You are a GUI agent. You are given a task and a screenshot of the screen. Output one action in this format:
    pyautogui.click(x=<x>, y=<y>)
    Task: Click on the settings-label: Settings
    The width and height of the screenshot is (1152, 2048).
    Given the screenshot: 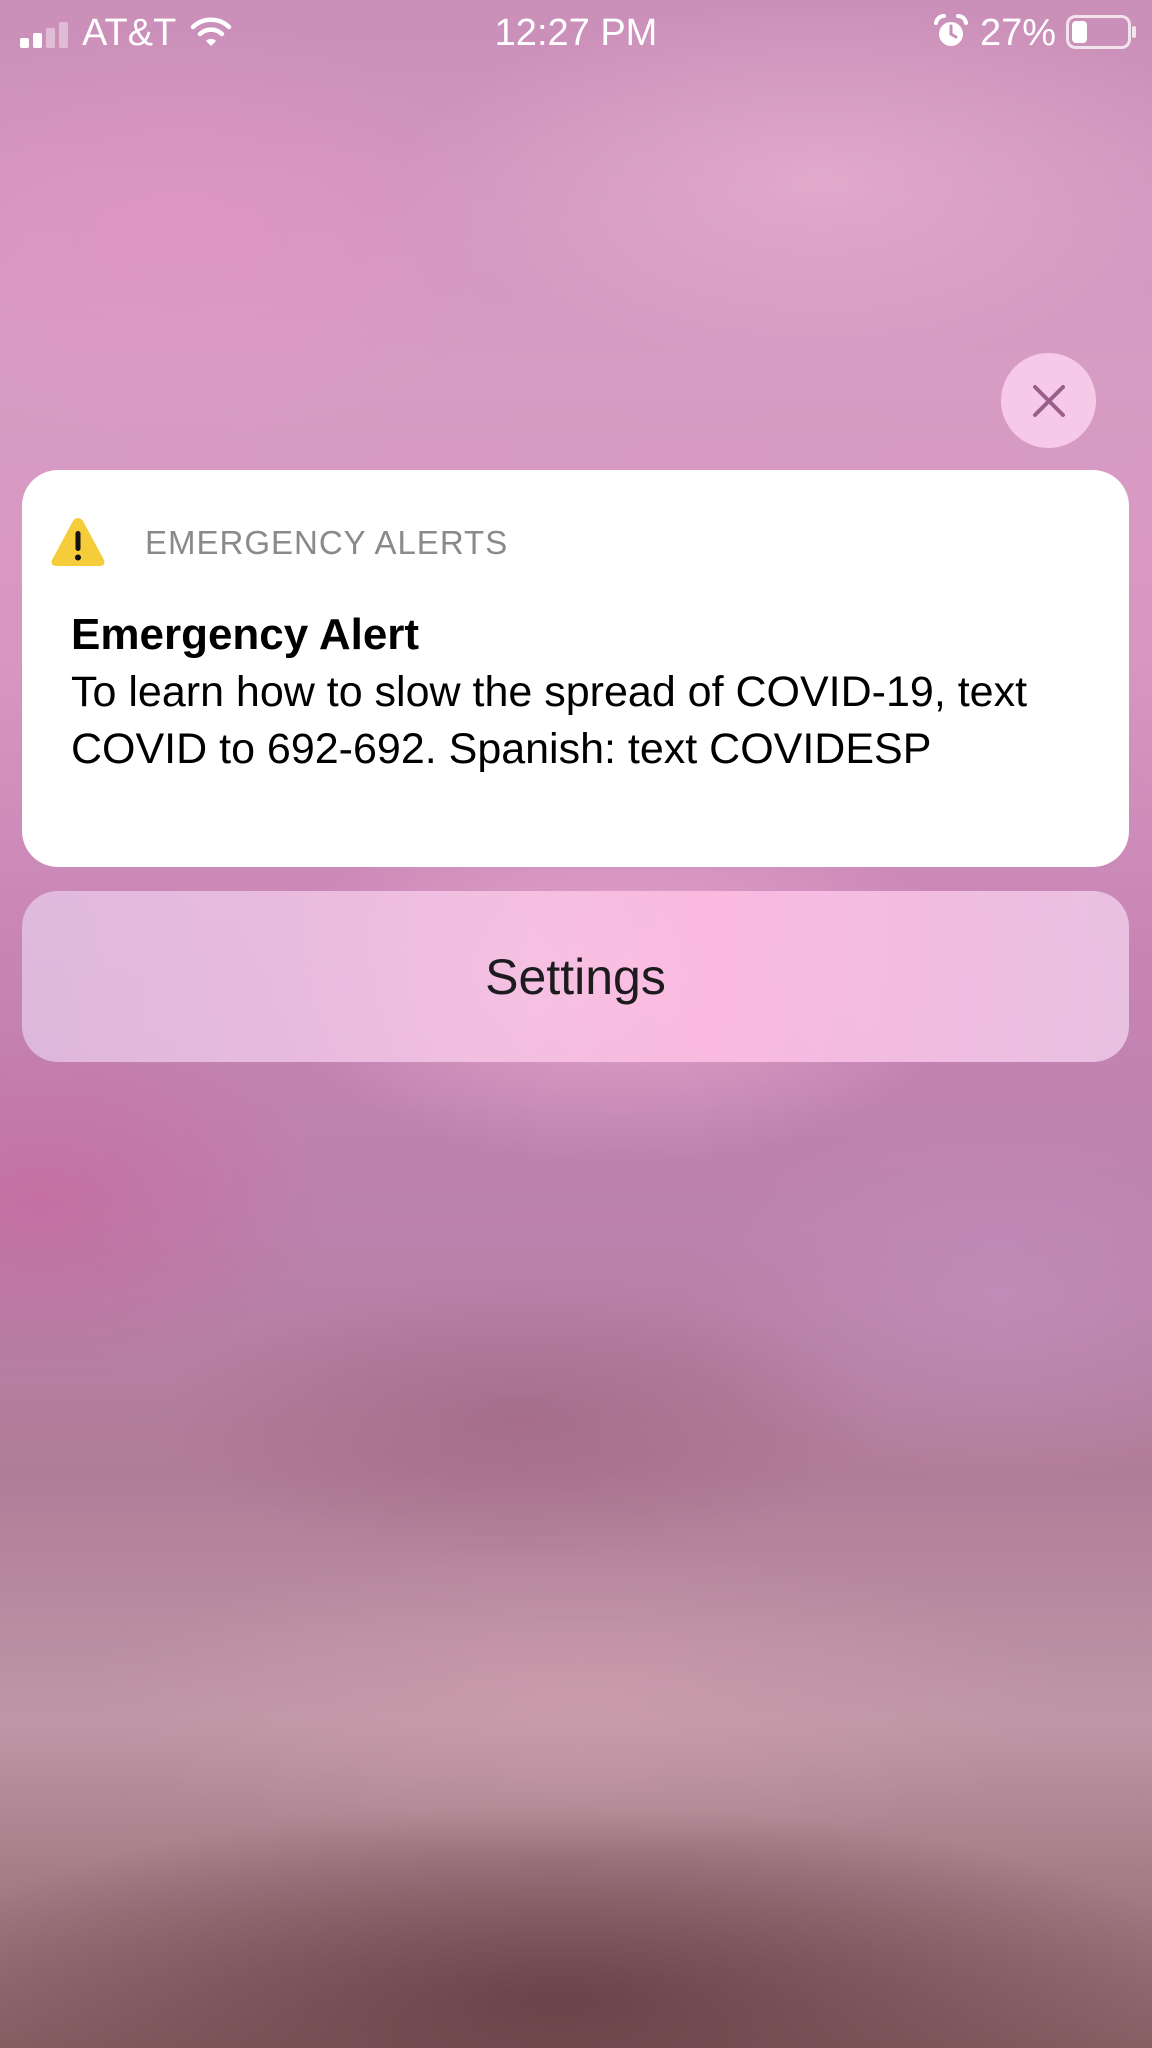 What is the action you would take?
    pyautogui.click(x=575, y=976)
    